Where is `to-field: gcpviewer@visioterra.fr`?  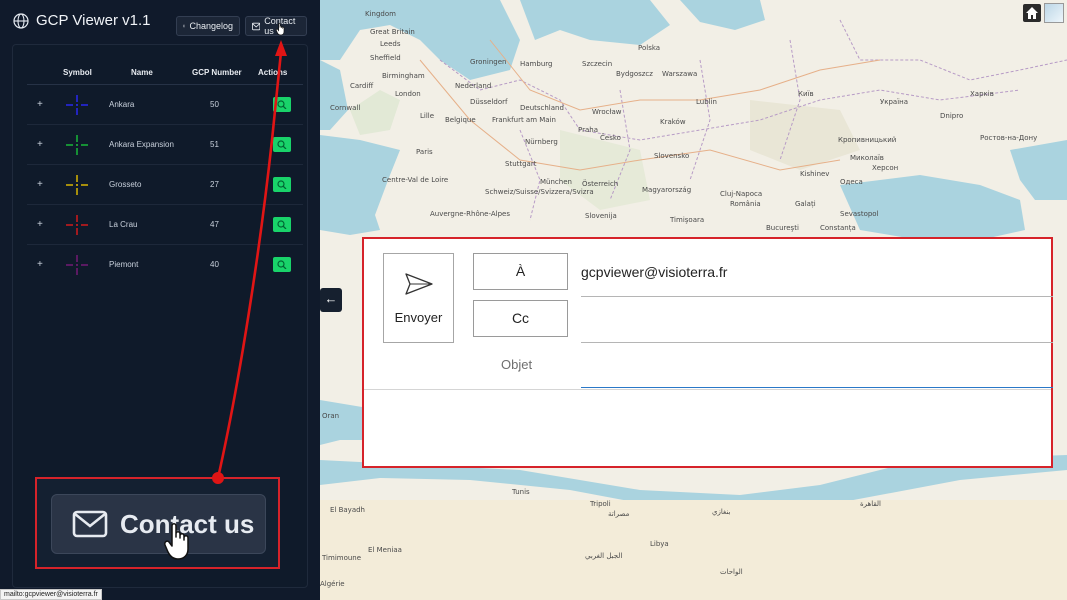 to-field: gcpviewer@visioterra.fr is located at coordinates (817, 275).